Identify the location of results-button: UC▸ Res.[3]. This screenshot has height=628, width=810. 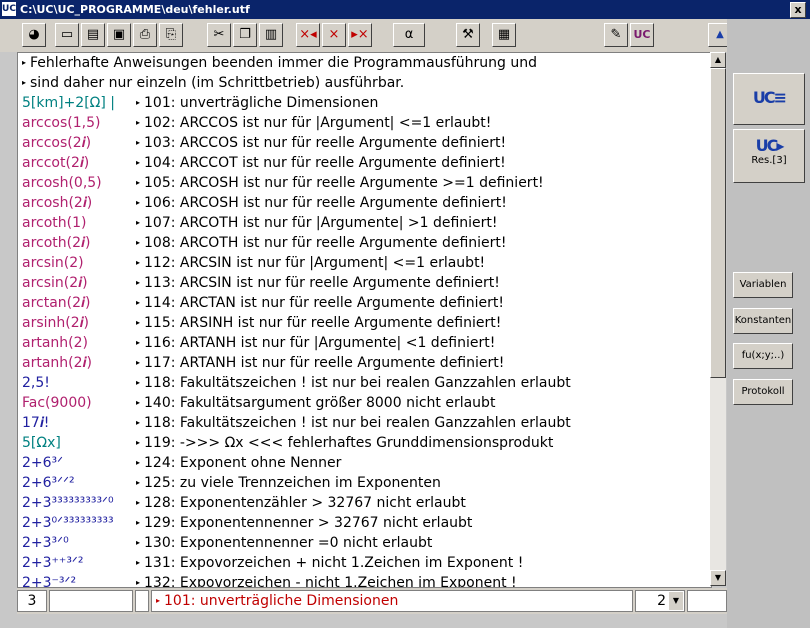
(769, 156).